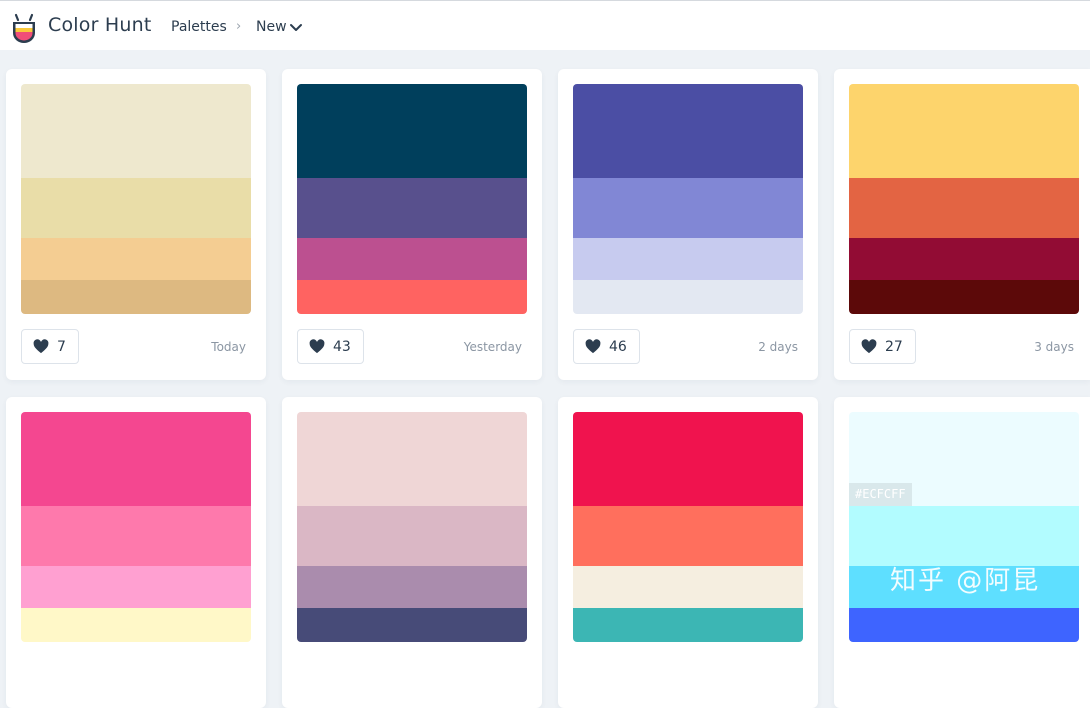  What do you see at coordinates (296, 28) in the screenshot?
I see `chevron-down-icon` at bounding box center [296, 28].